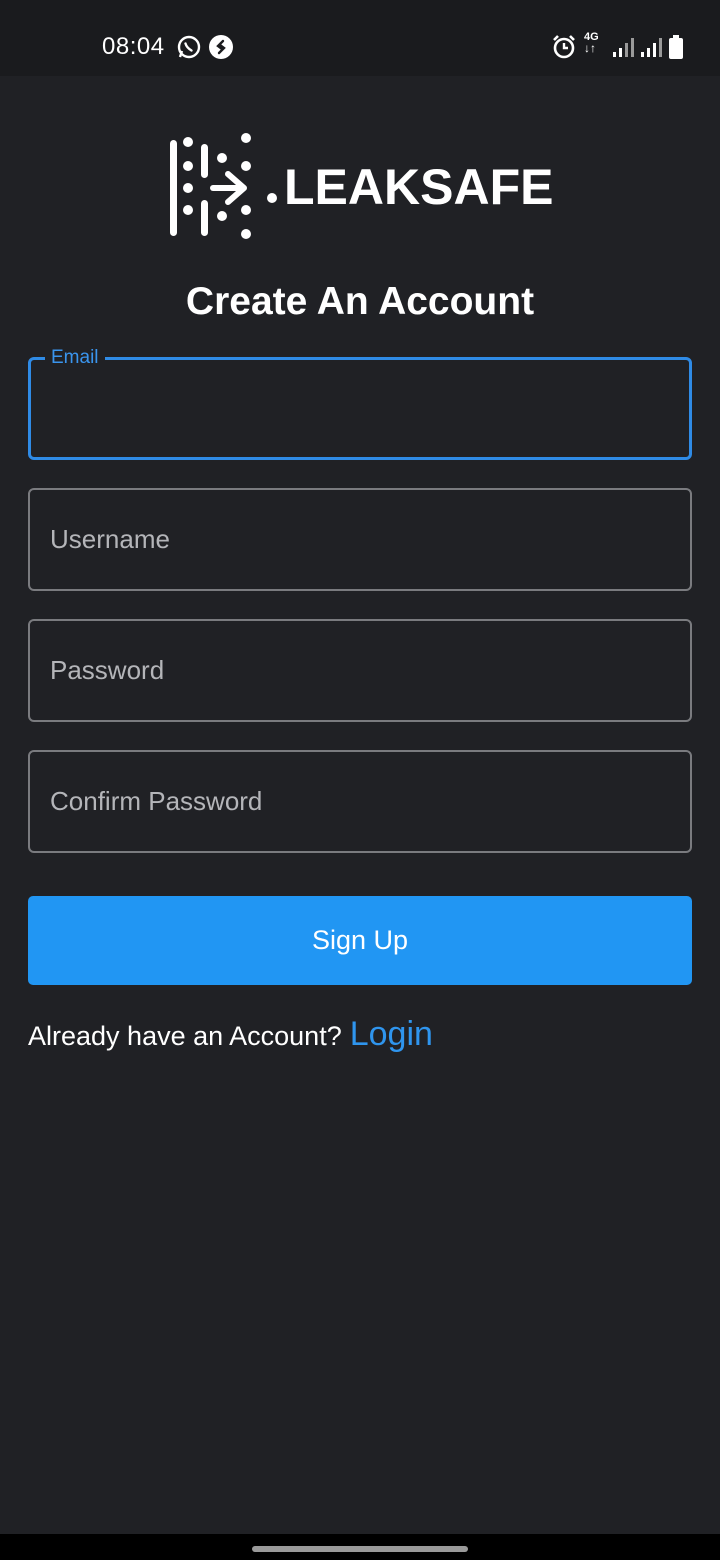 The image size is (720, 1560). Describe the element at coordinates (419, 187) in the screenshot. I see `brand-name: LEAKSAFE` at that location.